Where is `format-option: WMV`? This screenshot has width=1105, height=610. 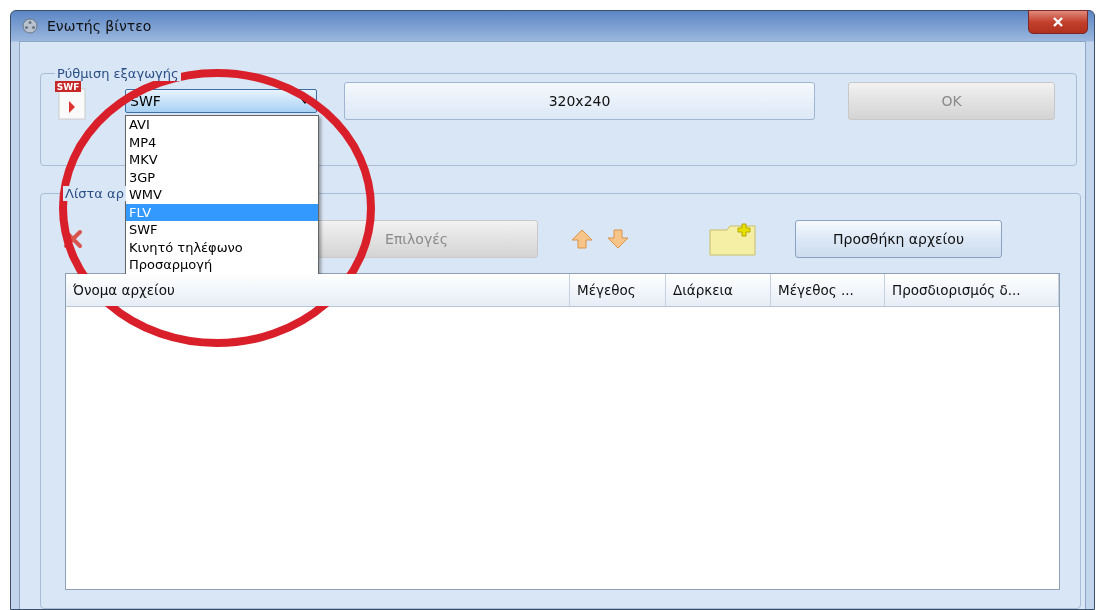 format-option: WMV is located at coordinates (222, 195).